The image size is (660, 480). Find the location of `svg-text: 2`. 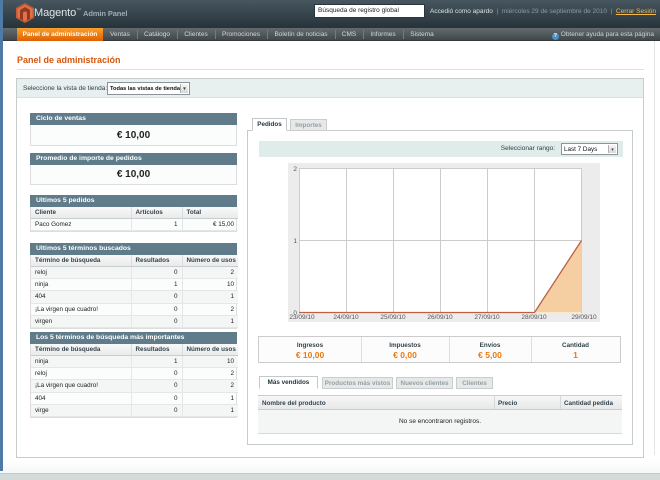

svg-text: 2 is located at coordinates (295, 169).